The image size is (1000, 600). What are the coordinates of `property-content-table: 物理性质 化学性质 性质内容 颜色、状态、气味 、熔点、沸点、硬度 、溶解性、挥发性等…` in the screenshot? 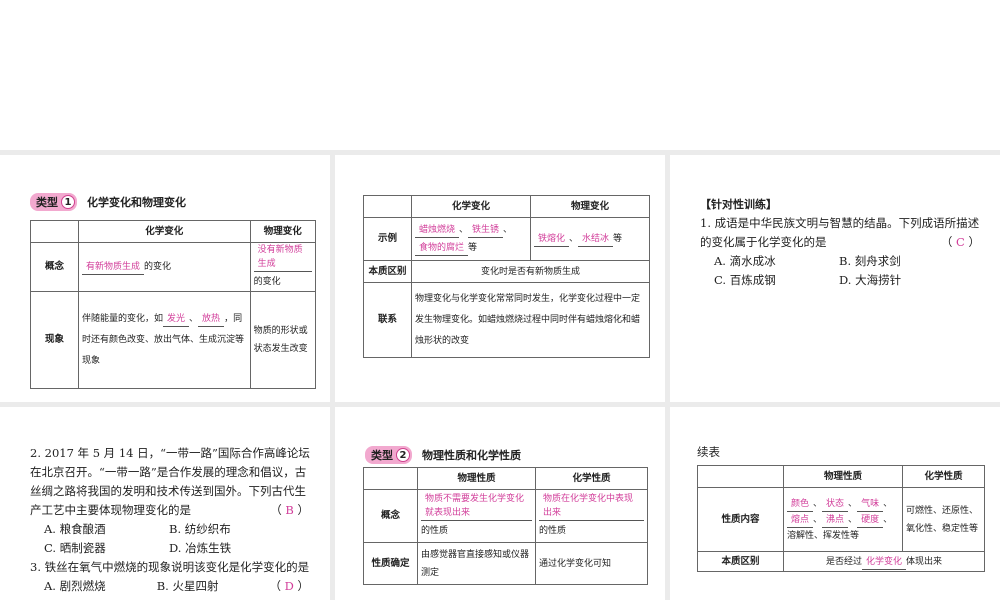 It's located at (841, 518).